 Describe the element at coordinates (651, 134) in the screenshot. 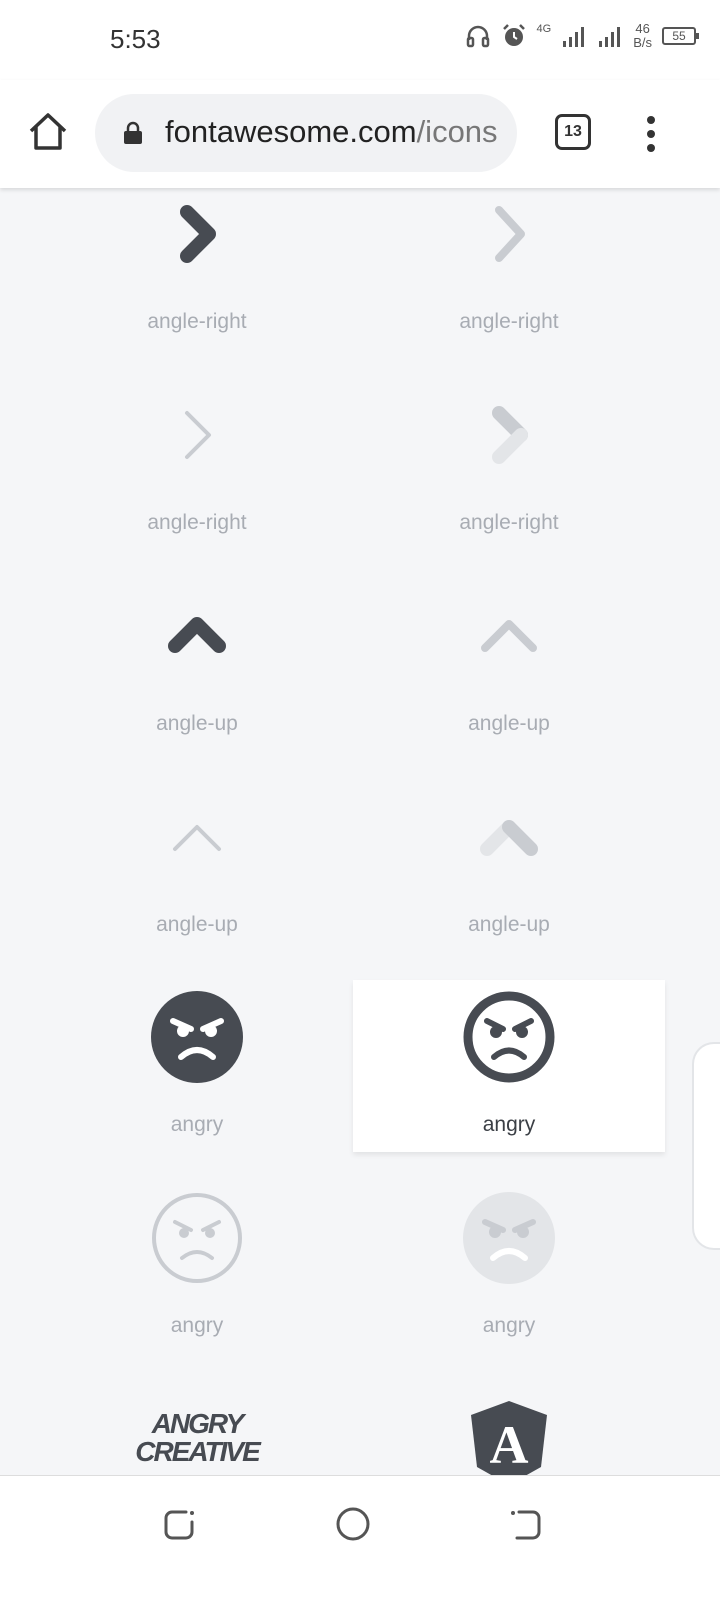

I see `more-options-icon` at that location.